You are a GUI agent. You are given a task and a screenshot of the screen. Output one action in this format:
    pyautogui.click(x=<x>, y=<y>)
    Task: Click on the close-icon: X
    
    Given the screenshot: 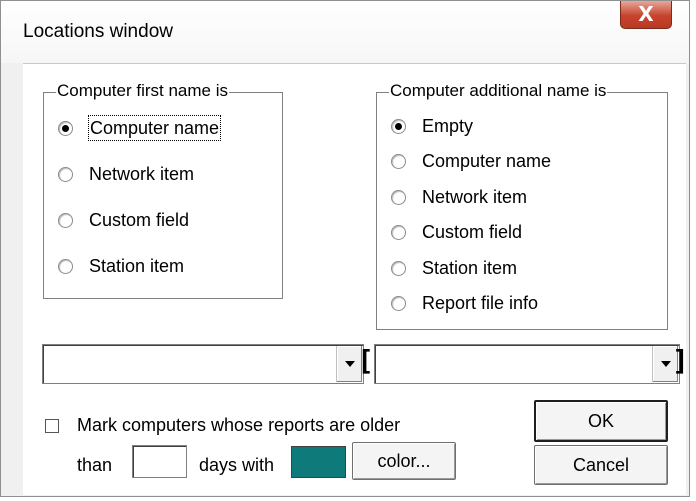 What is the action you would take?
    pyautogui.click(x=646, y=14)
    